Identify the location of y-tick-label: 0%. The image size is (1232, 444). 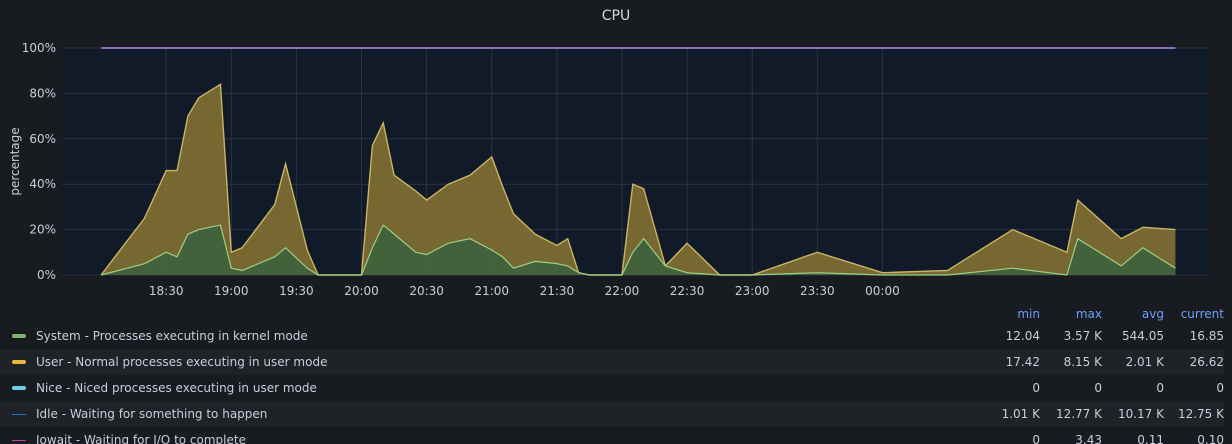
(46, 275).